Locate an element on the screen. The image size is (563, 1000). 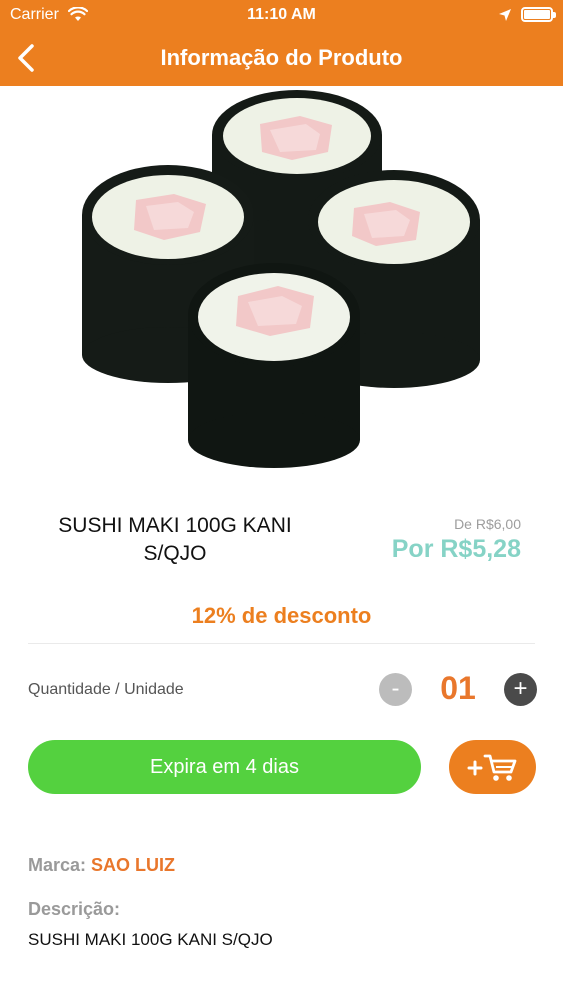
quantity-decrement-button: - is located at coordinates (395, 689).